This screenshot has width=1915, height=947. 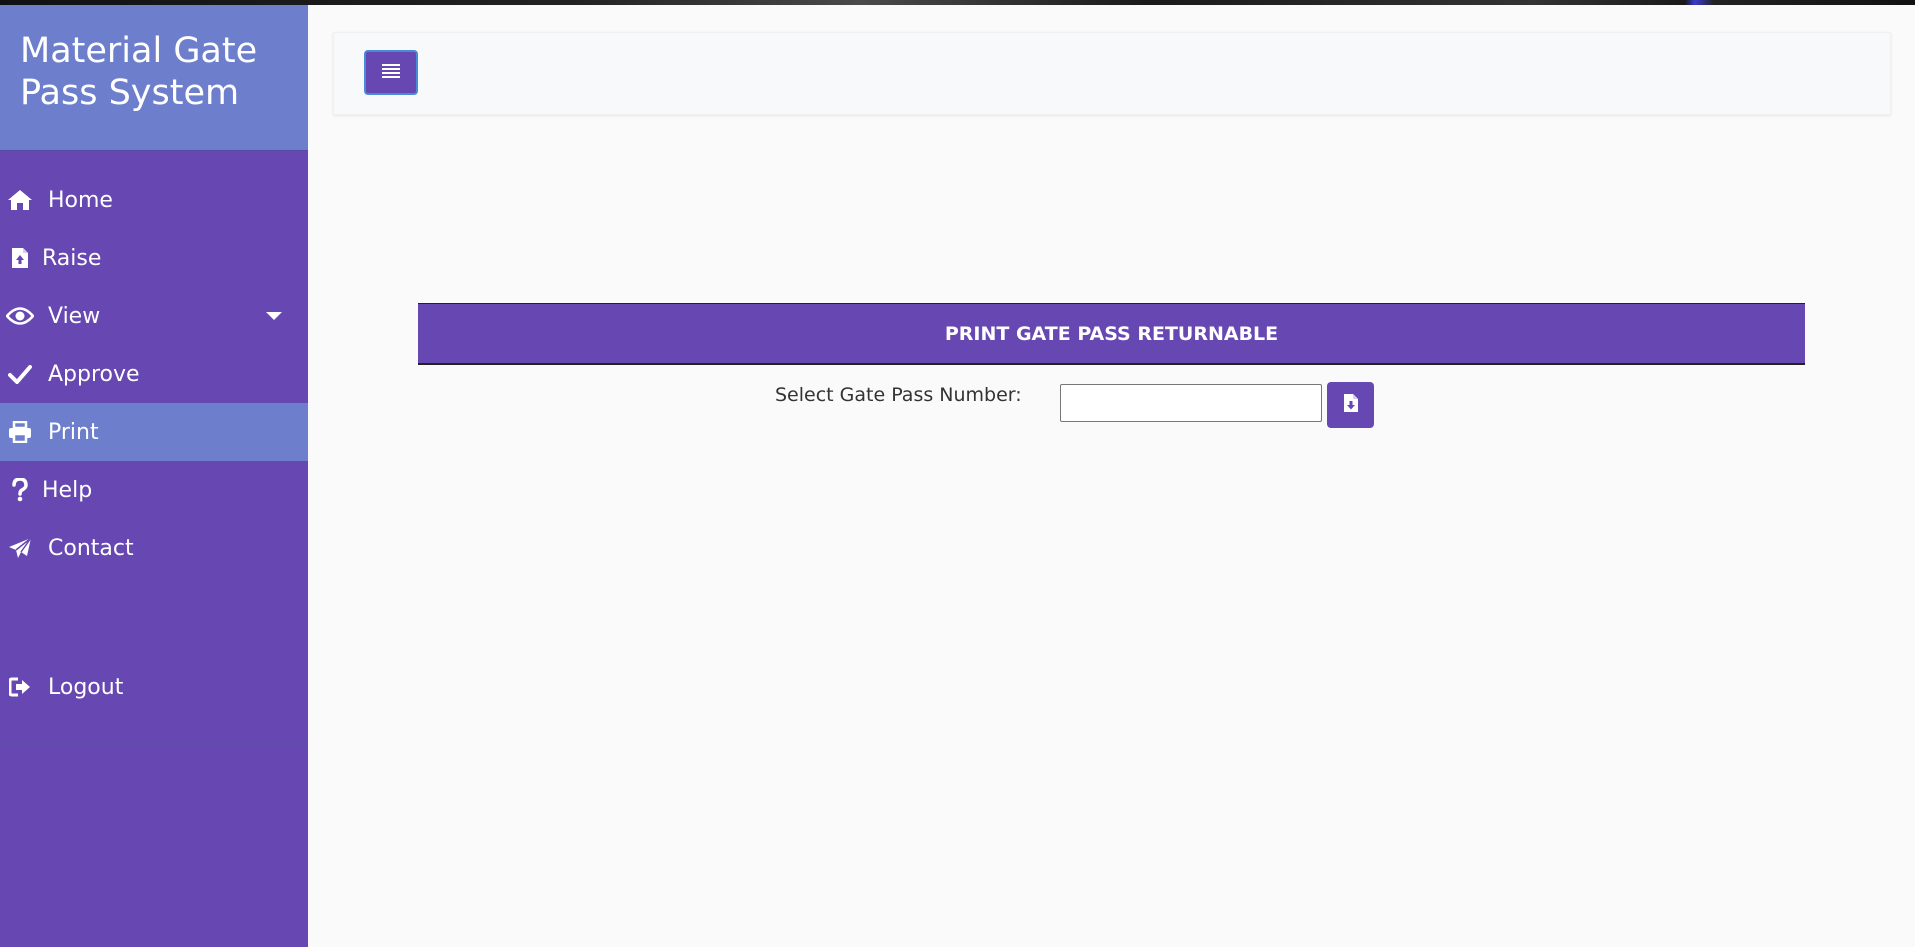 What do you see at coordinates (20, 316) in the screenshot?
I see `eye-icon` at bounding box center [20, 316].